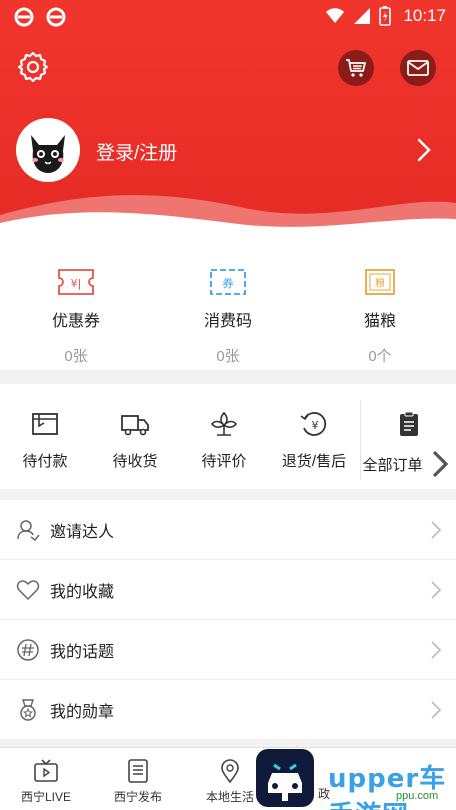  I want to click on asset-voucher-code: 券 消费码 0张, so click(228, 307).